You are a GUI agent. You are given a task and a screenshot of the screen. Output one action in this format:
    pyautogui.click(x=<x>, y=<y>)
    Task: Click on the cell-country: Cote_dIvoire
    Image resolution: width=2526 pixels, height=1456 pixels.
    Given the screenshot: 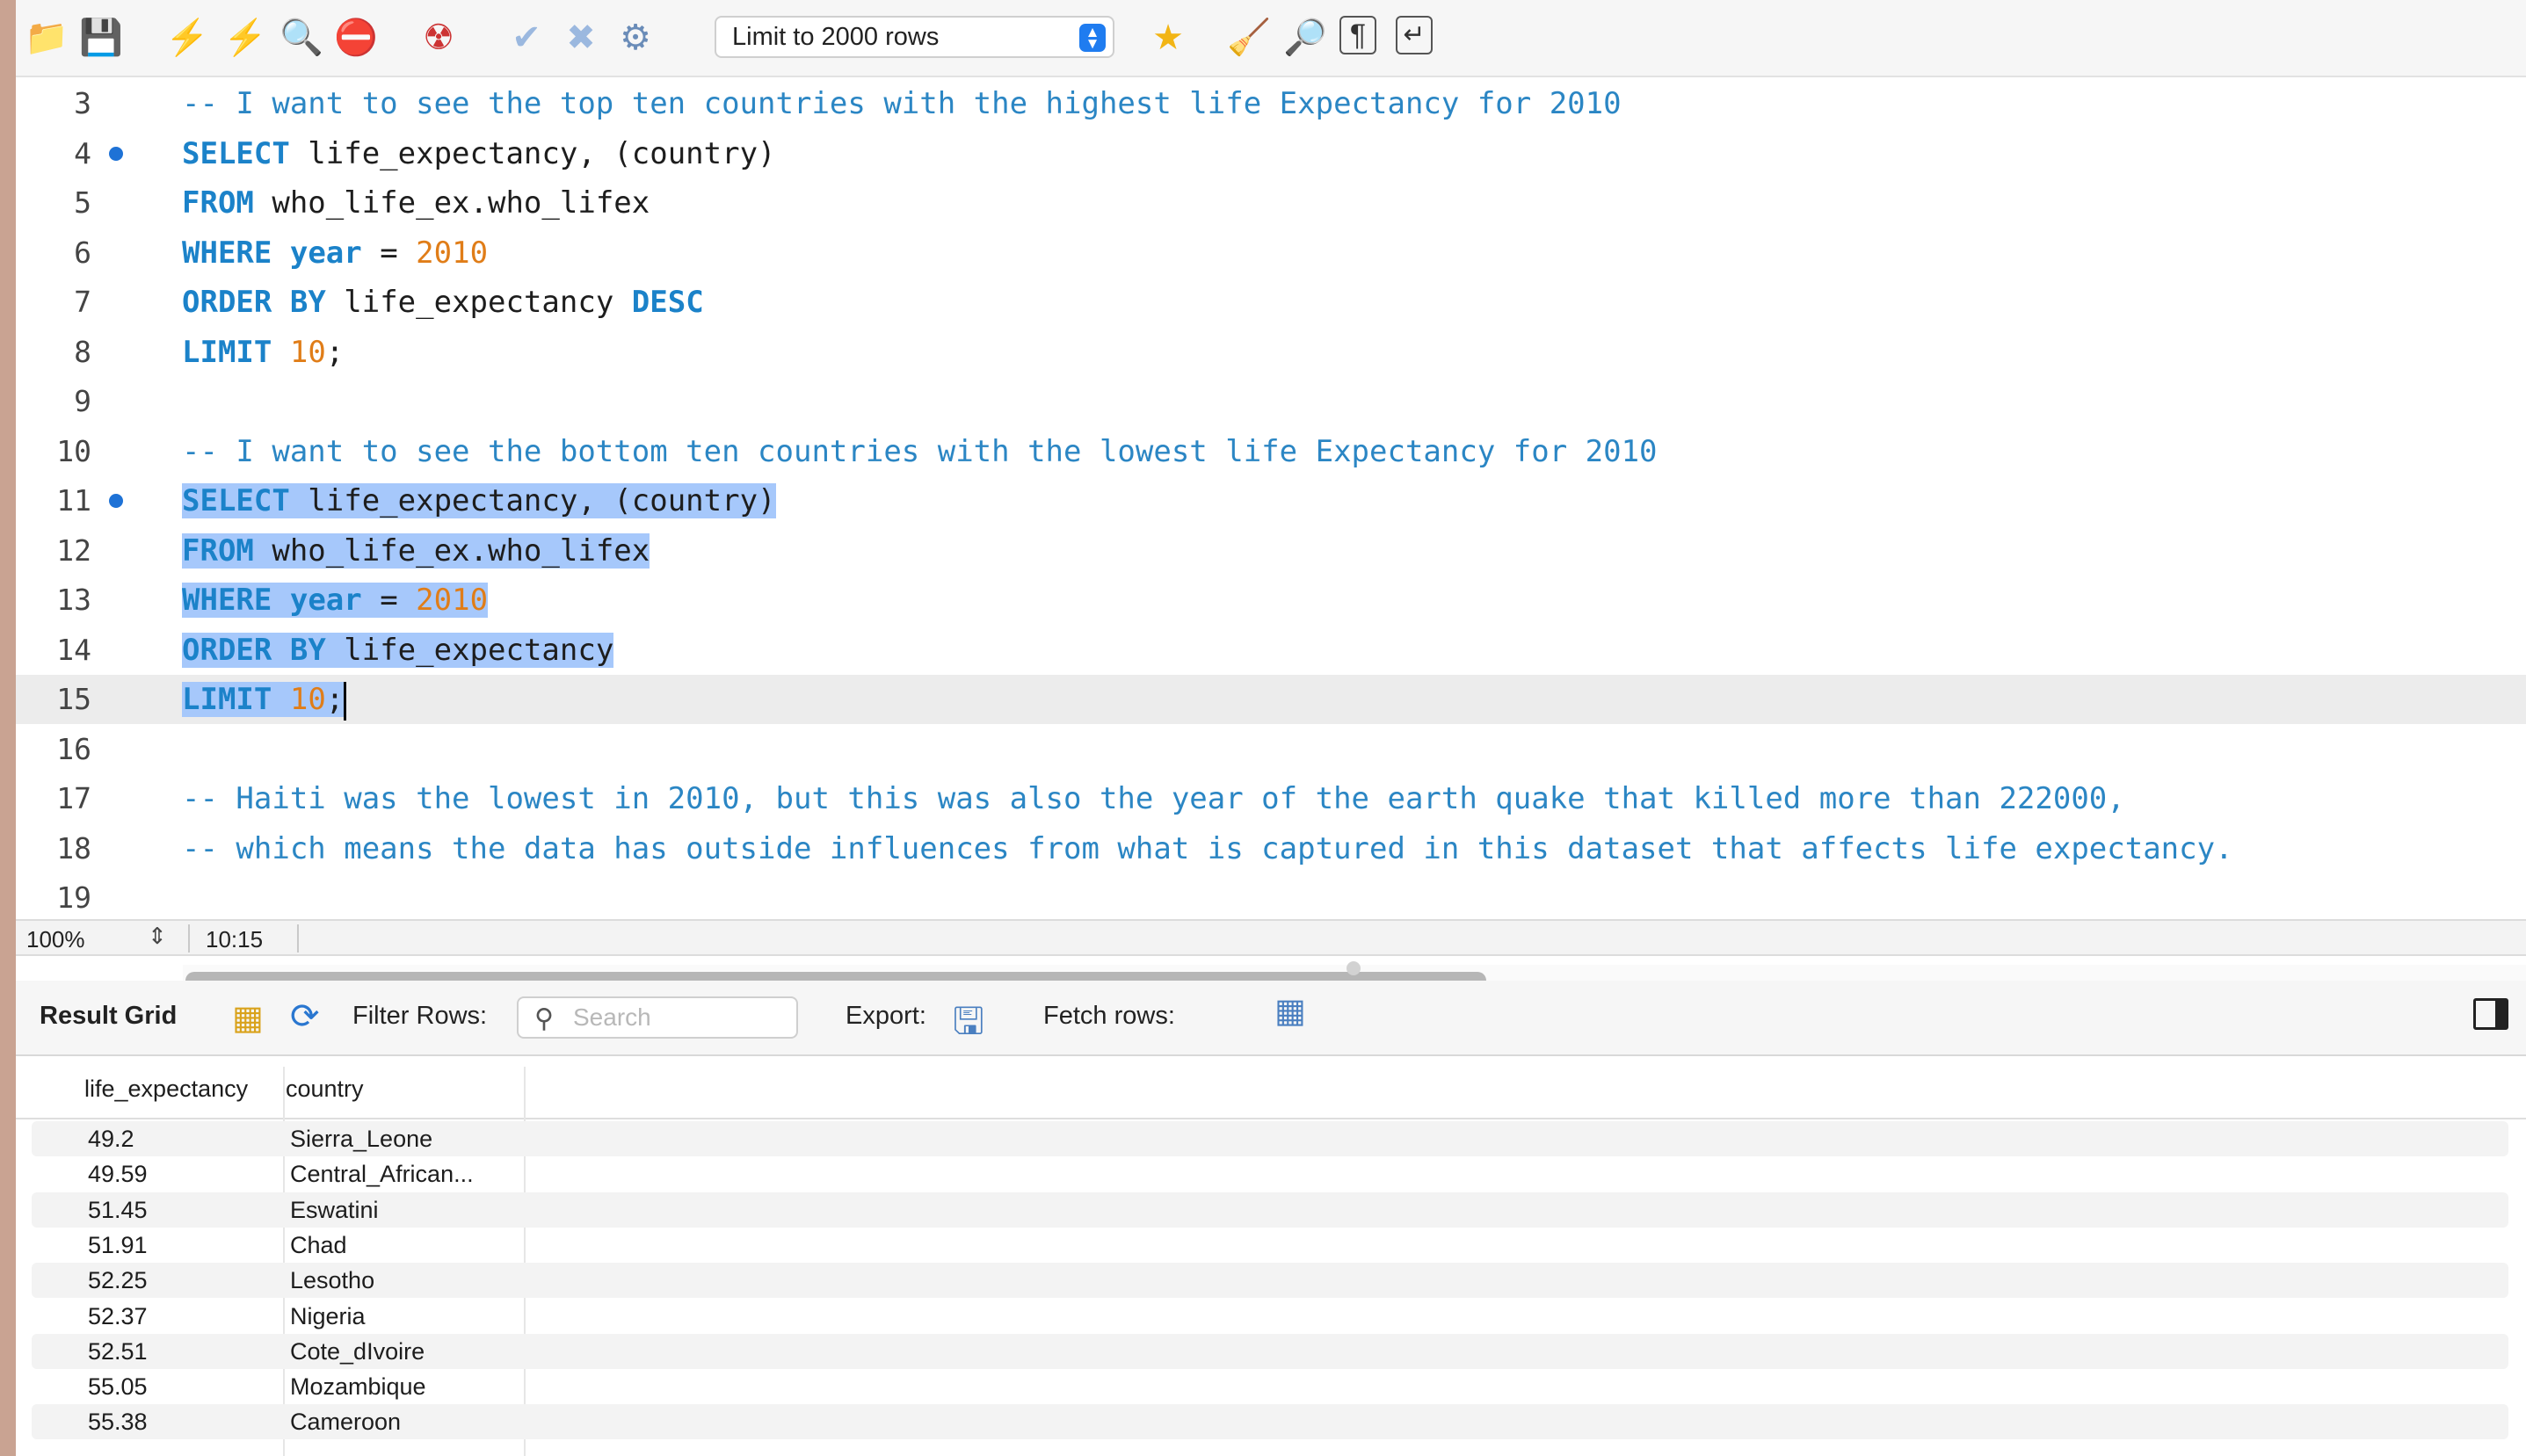 What is the action you would take?
    pyautogui.click(x=357, y=1351)
    